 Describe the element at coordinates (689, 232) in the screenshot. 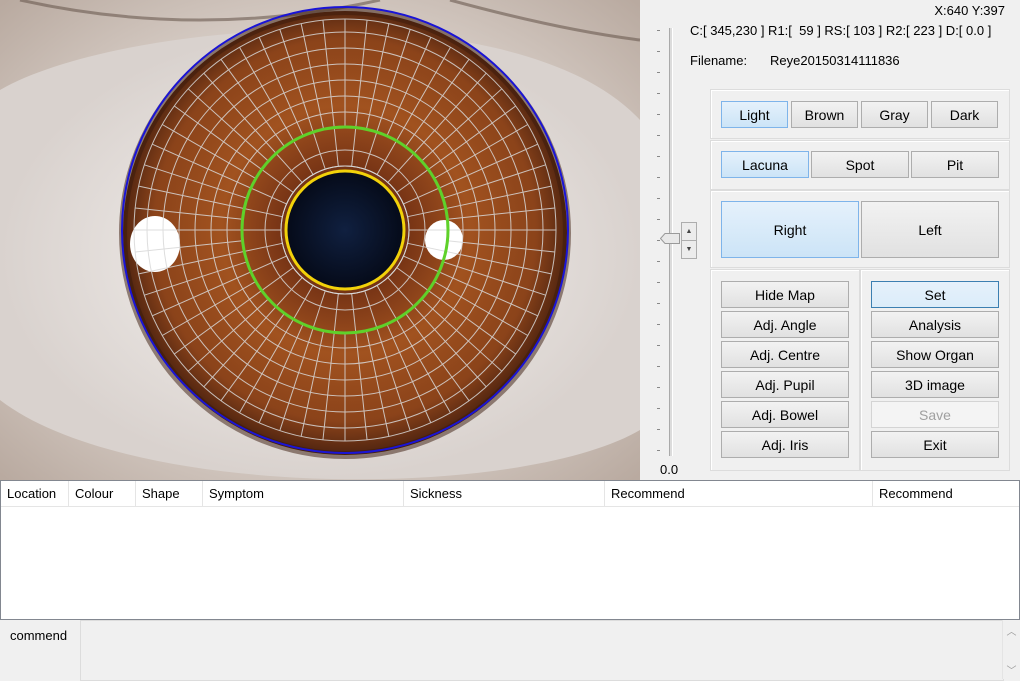

I see `spin-up-icon: ▲` at that location.